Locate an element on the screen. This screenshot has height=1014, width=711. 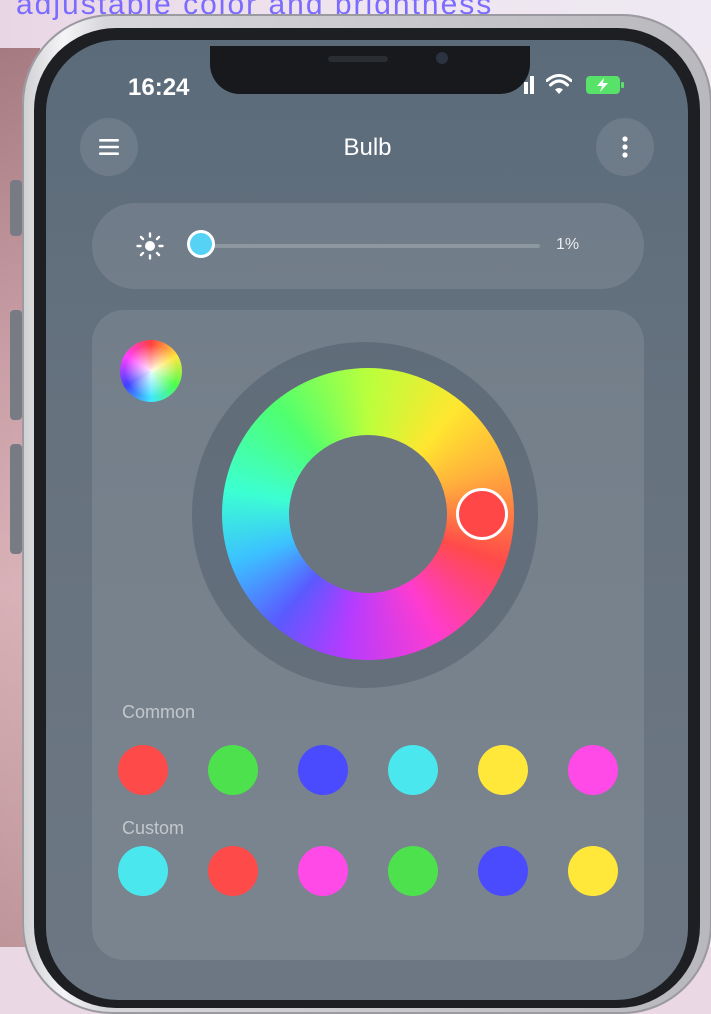
status-time: 16:24 is located at coordinates (159, 87).